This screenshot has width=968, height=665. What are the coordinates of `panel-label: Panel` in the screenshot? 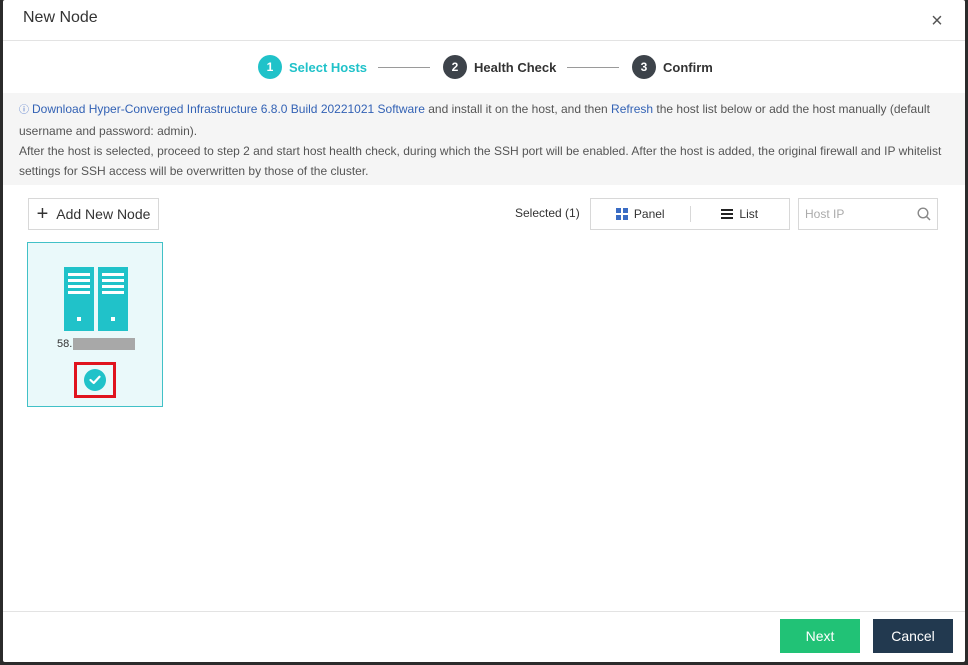 It's located at (649, 214).